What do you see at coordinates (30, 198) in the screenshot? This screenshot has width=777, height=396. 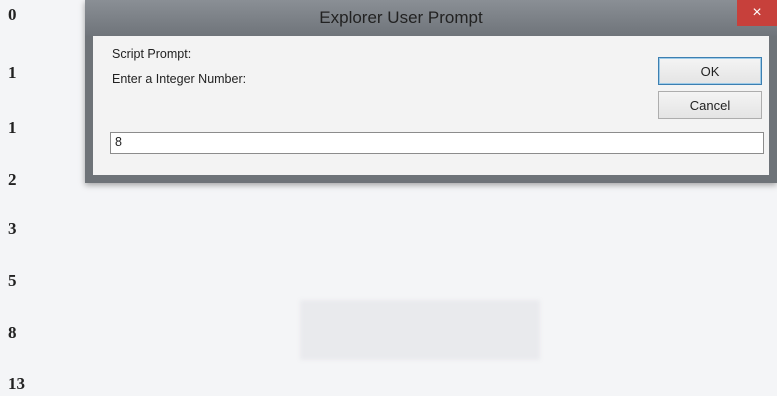 I see `fibonacci-sequence-output: 0 1 1 2 3 5 8 13` at bounding box center [30, 198].